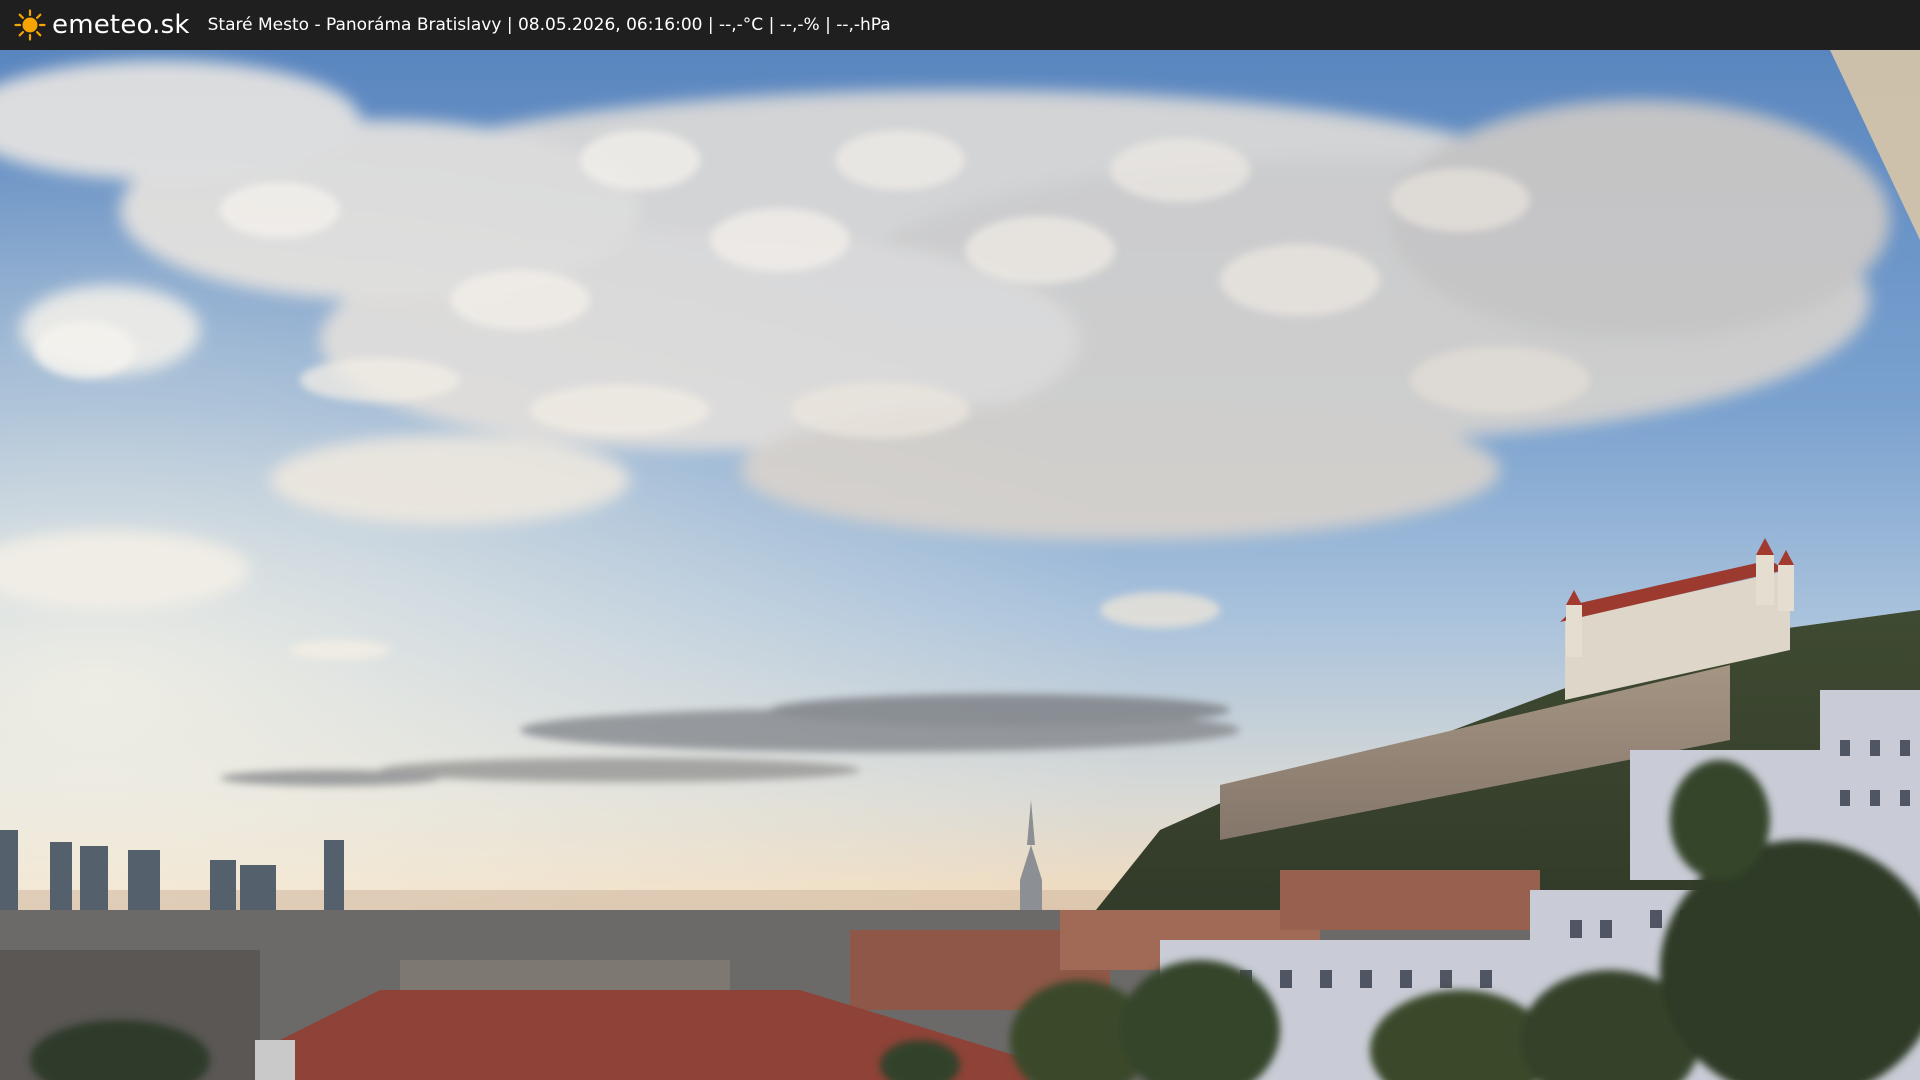 This screenshot has width=1920, height=1080. I want to click on logo: emeteo.sk, so click(102, 25).